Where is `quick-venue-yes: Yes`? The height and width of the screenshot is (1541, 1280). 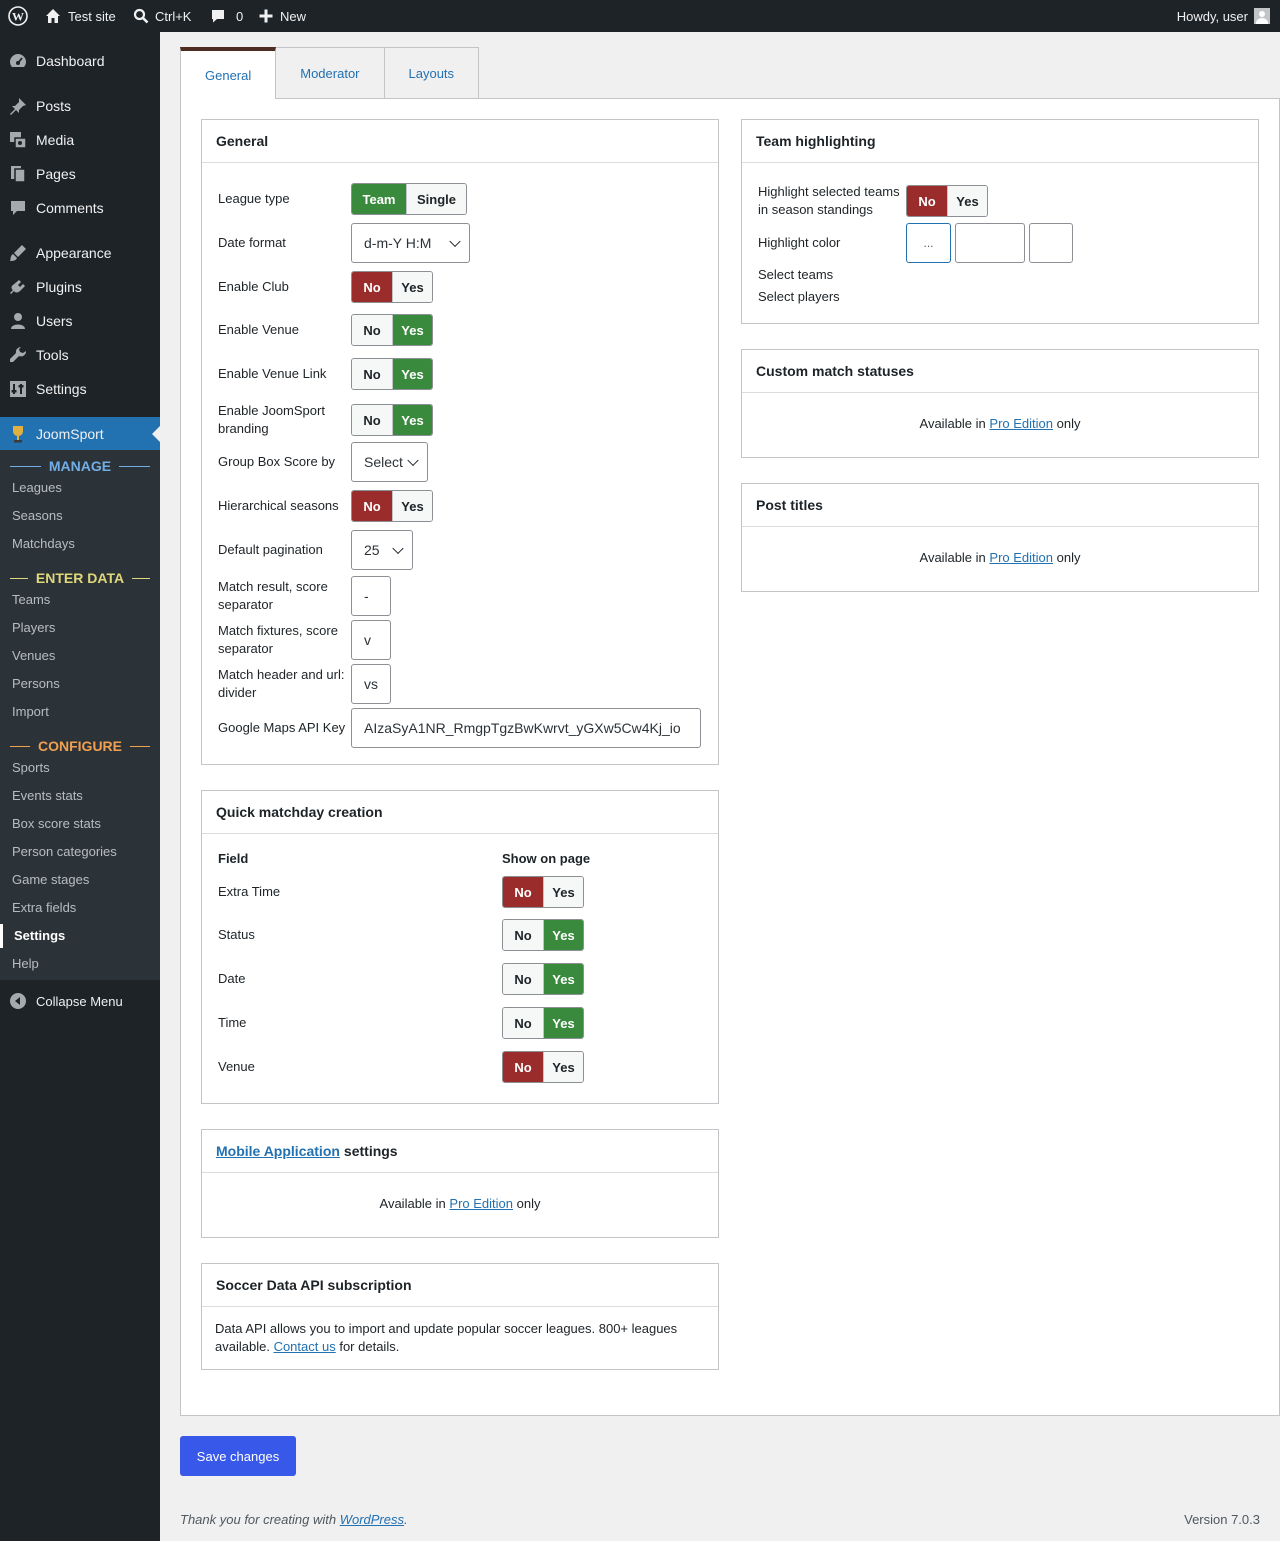 quick-venue-yes: Yes is located at coordinates (563, 1067).